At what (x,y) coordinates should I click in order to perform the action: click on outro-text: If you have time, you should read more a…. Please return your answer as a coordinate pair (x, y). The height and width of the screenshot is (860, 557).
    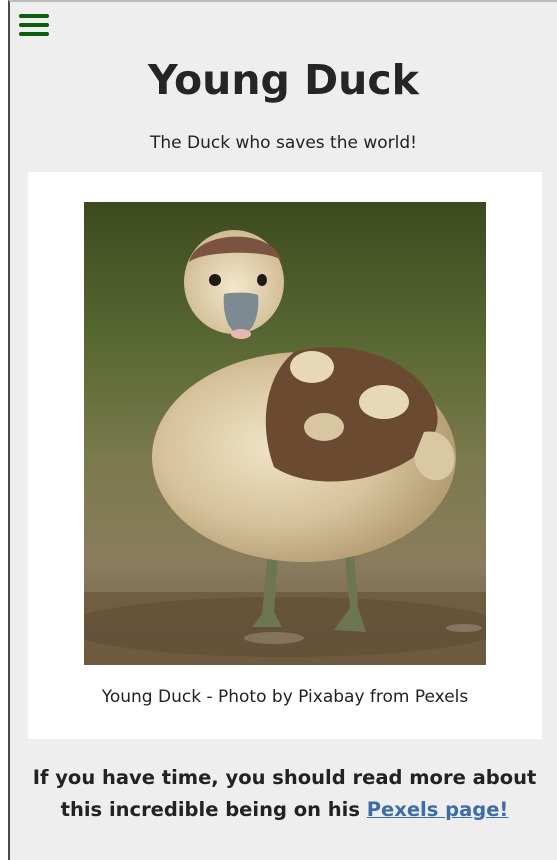
    Looking at the image, I should click on (284, 794).